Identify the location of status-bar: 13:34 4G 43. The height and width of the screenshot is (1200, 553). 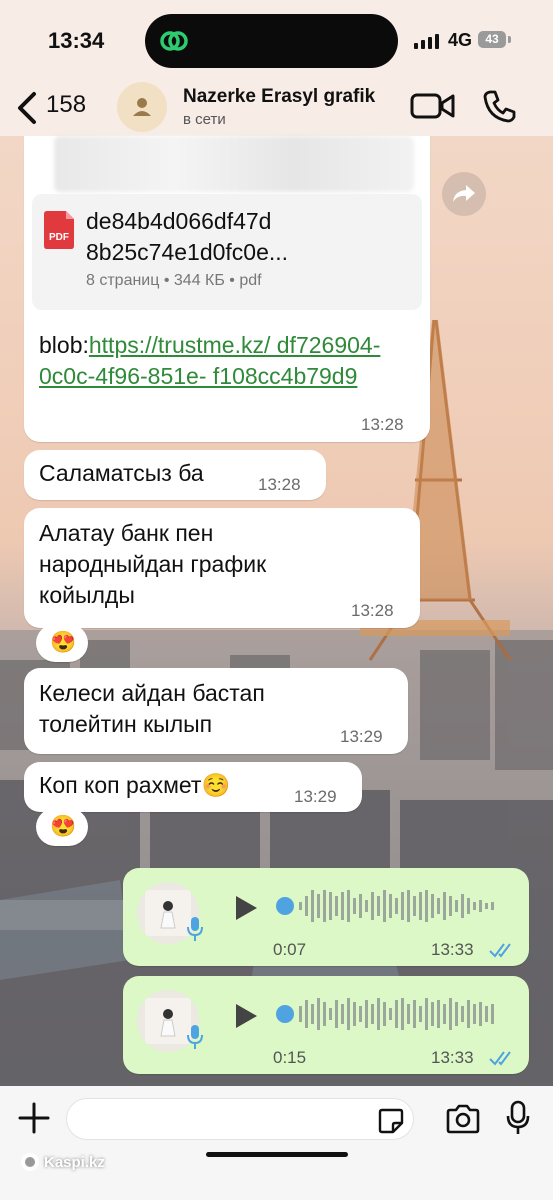
(276, 40).